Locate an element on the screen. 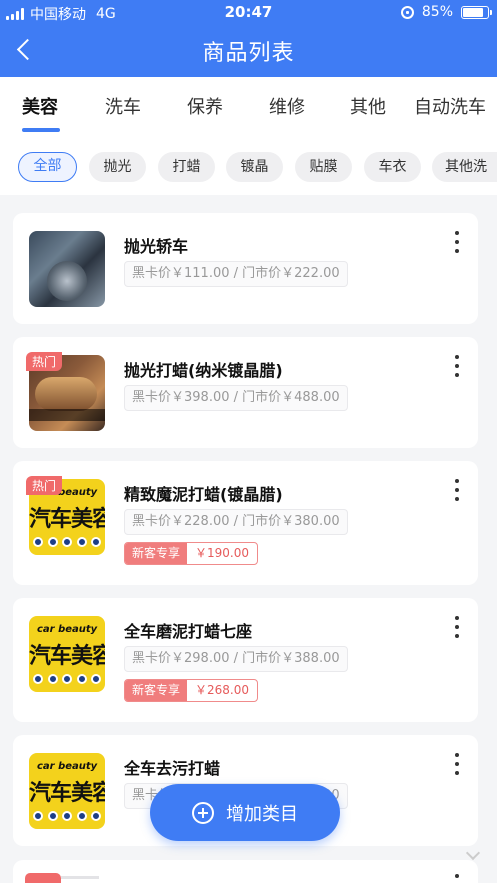 The height and width of the screenshot is (883, 497). product-name: 抛光轿车 is located at coordinates (156, 246).